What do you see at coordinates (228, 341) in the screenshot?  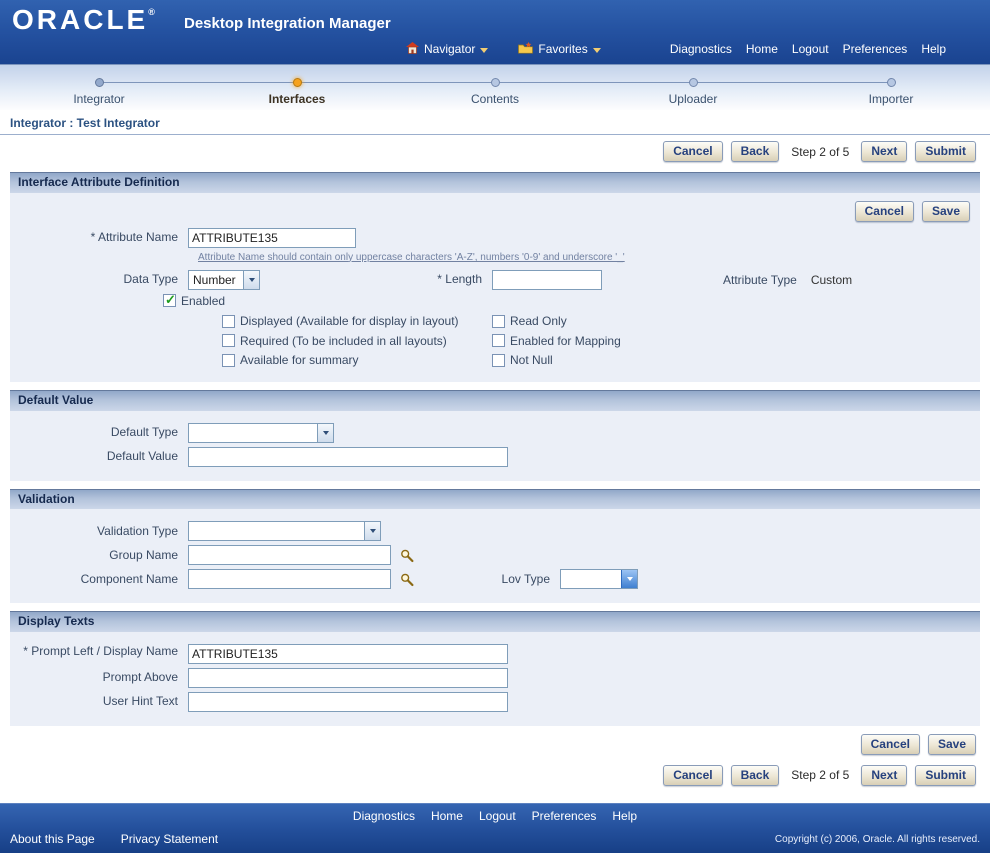 I see `required-checkbox` at bounding box center [228, 341].